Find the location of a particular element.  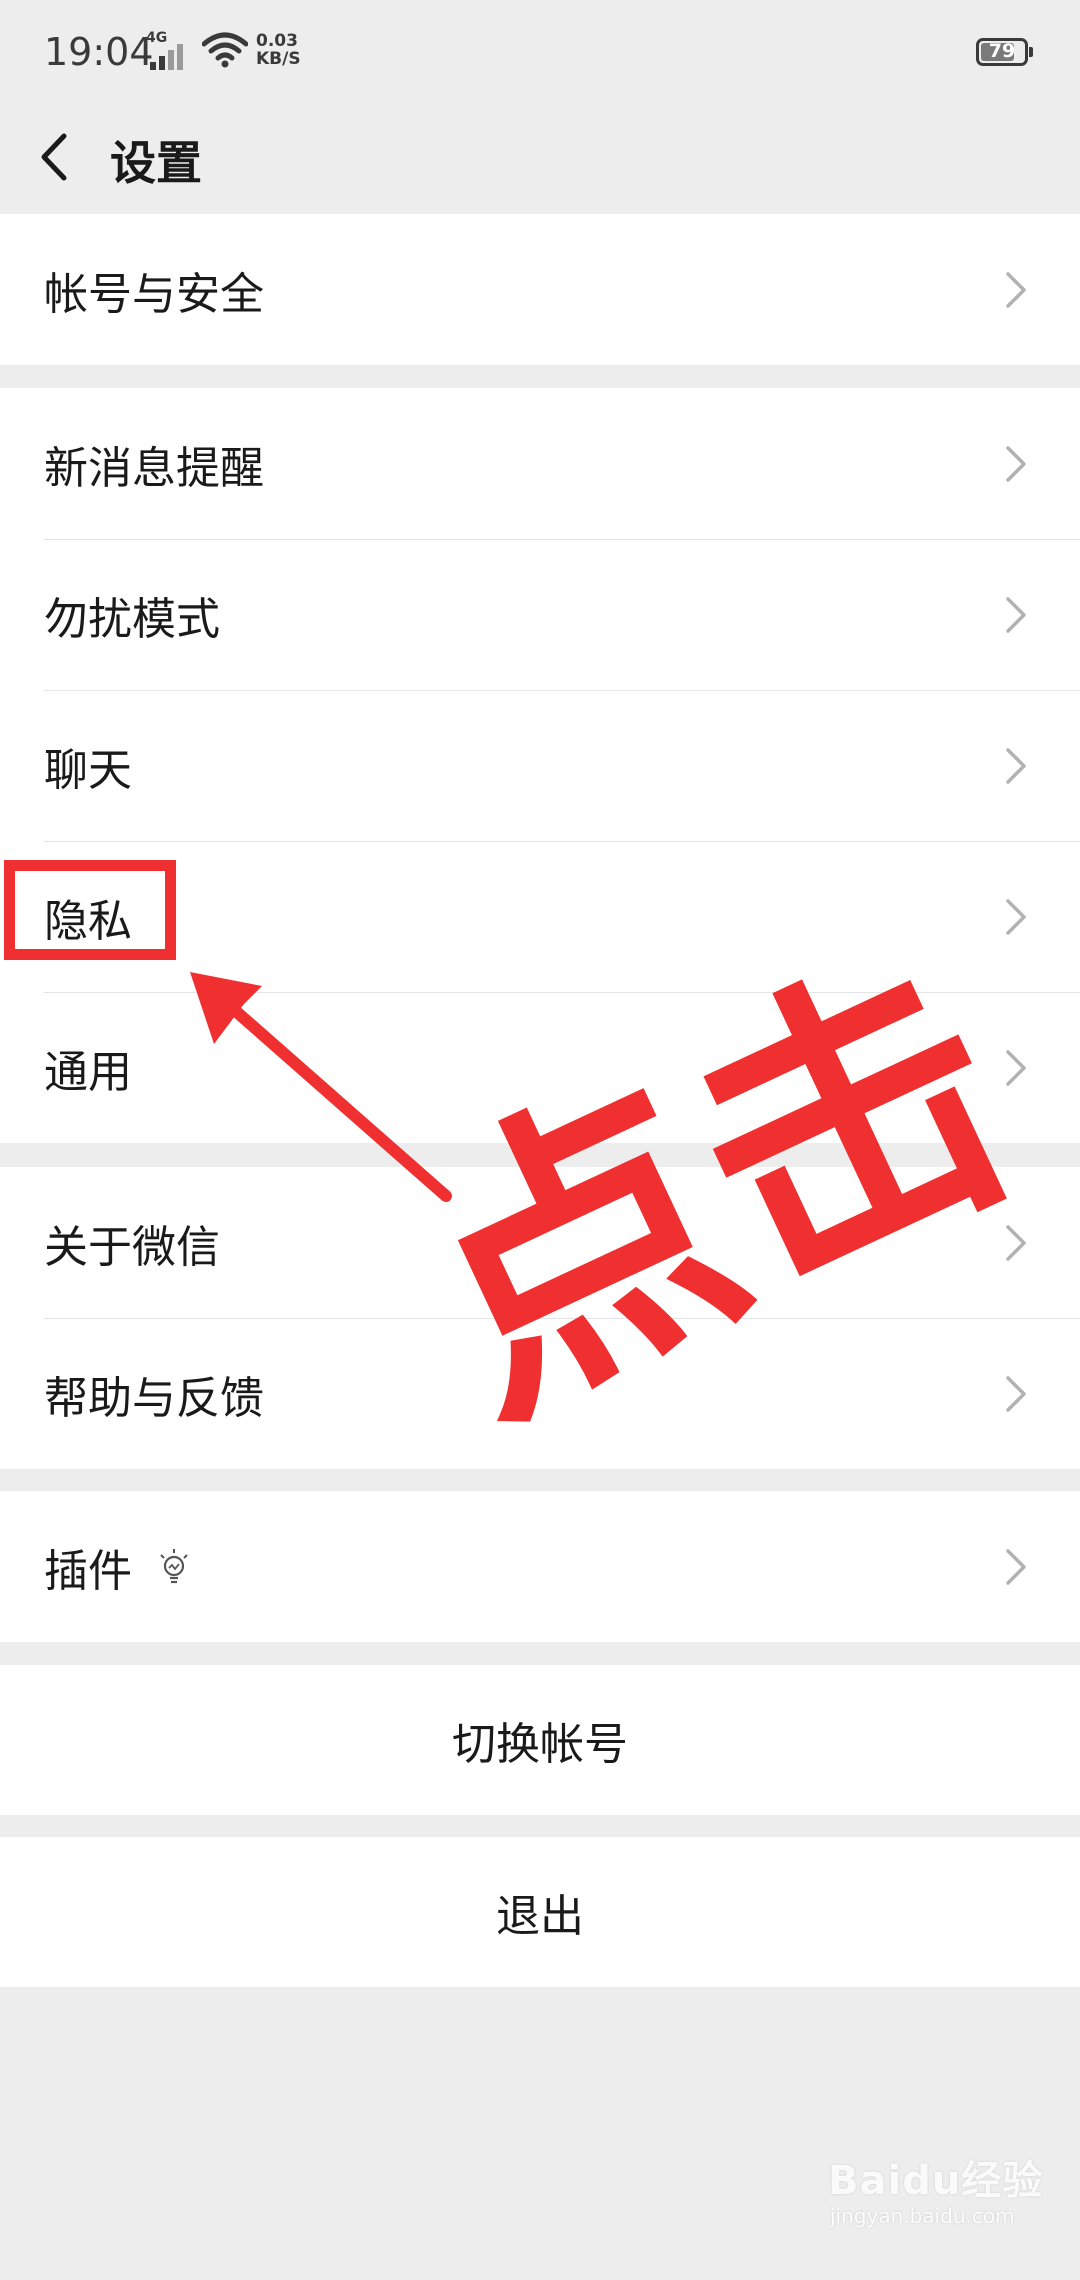

item-label: 关于微信 is located at coordinates (132, 1247).